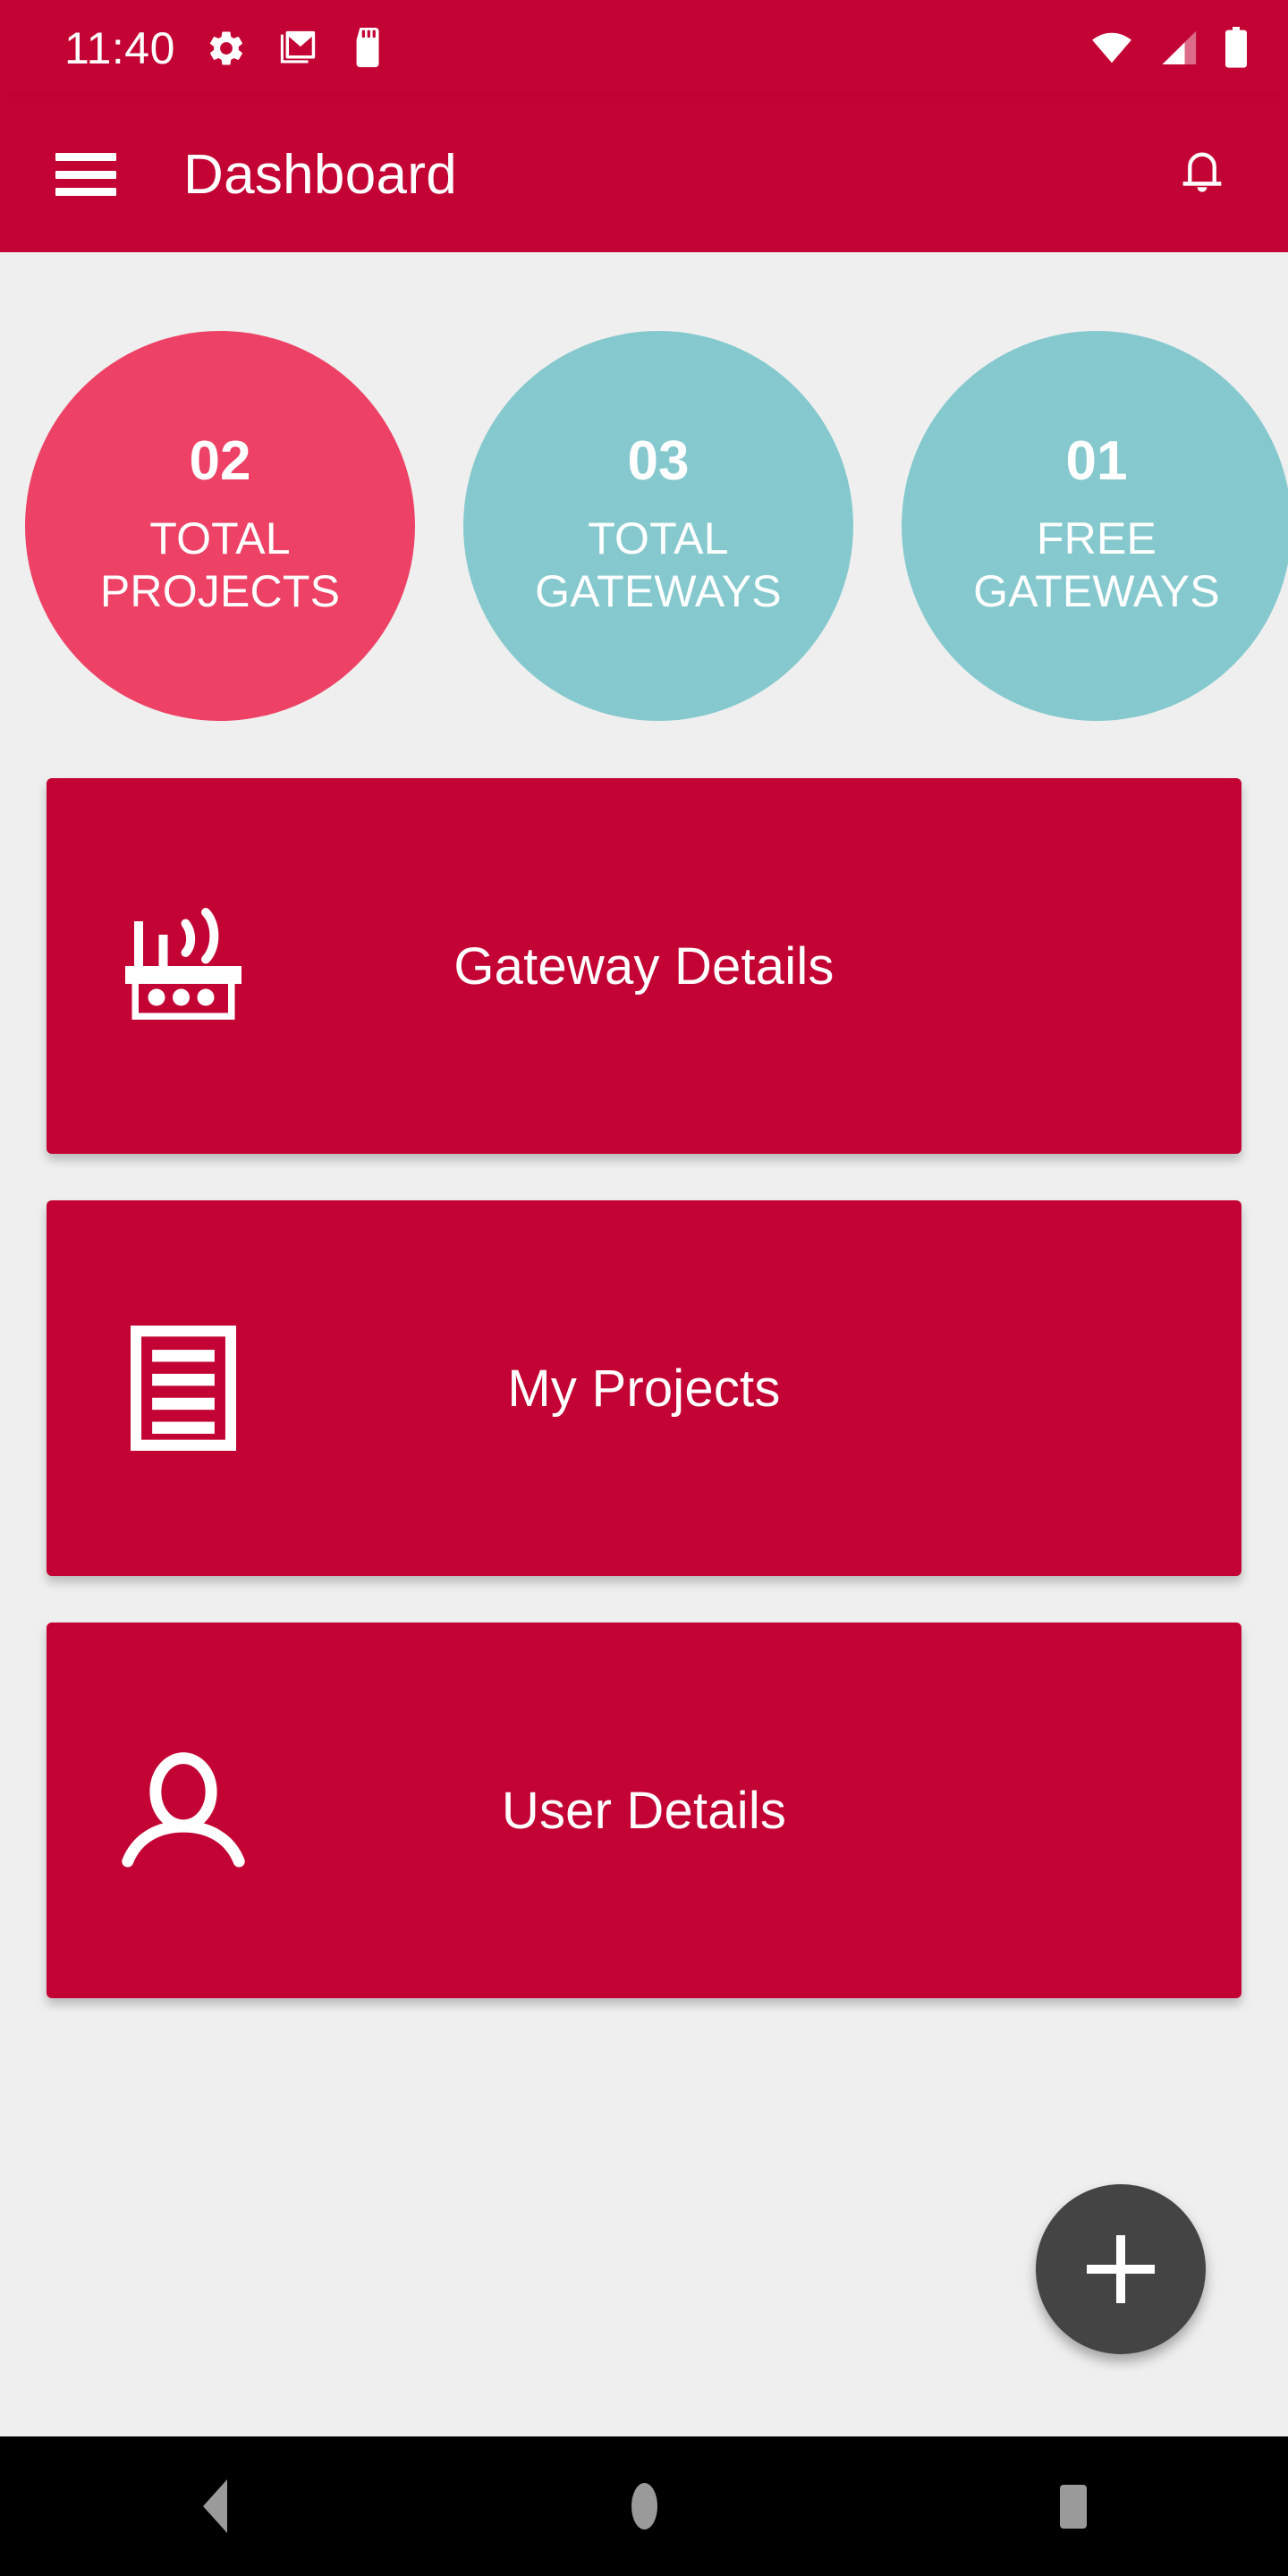  I want to click on bell-icon, so click(1202, 172).